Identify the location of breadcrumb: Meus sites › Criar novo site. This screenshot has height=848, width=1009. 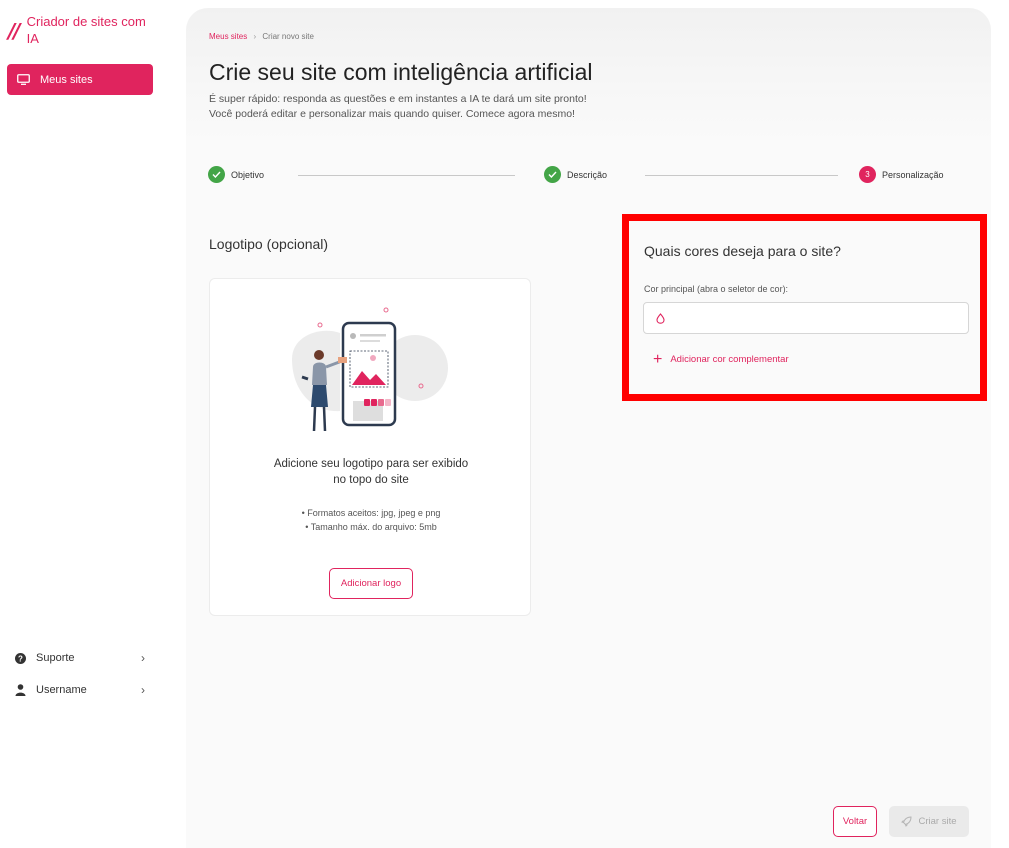
(261, 36).